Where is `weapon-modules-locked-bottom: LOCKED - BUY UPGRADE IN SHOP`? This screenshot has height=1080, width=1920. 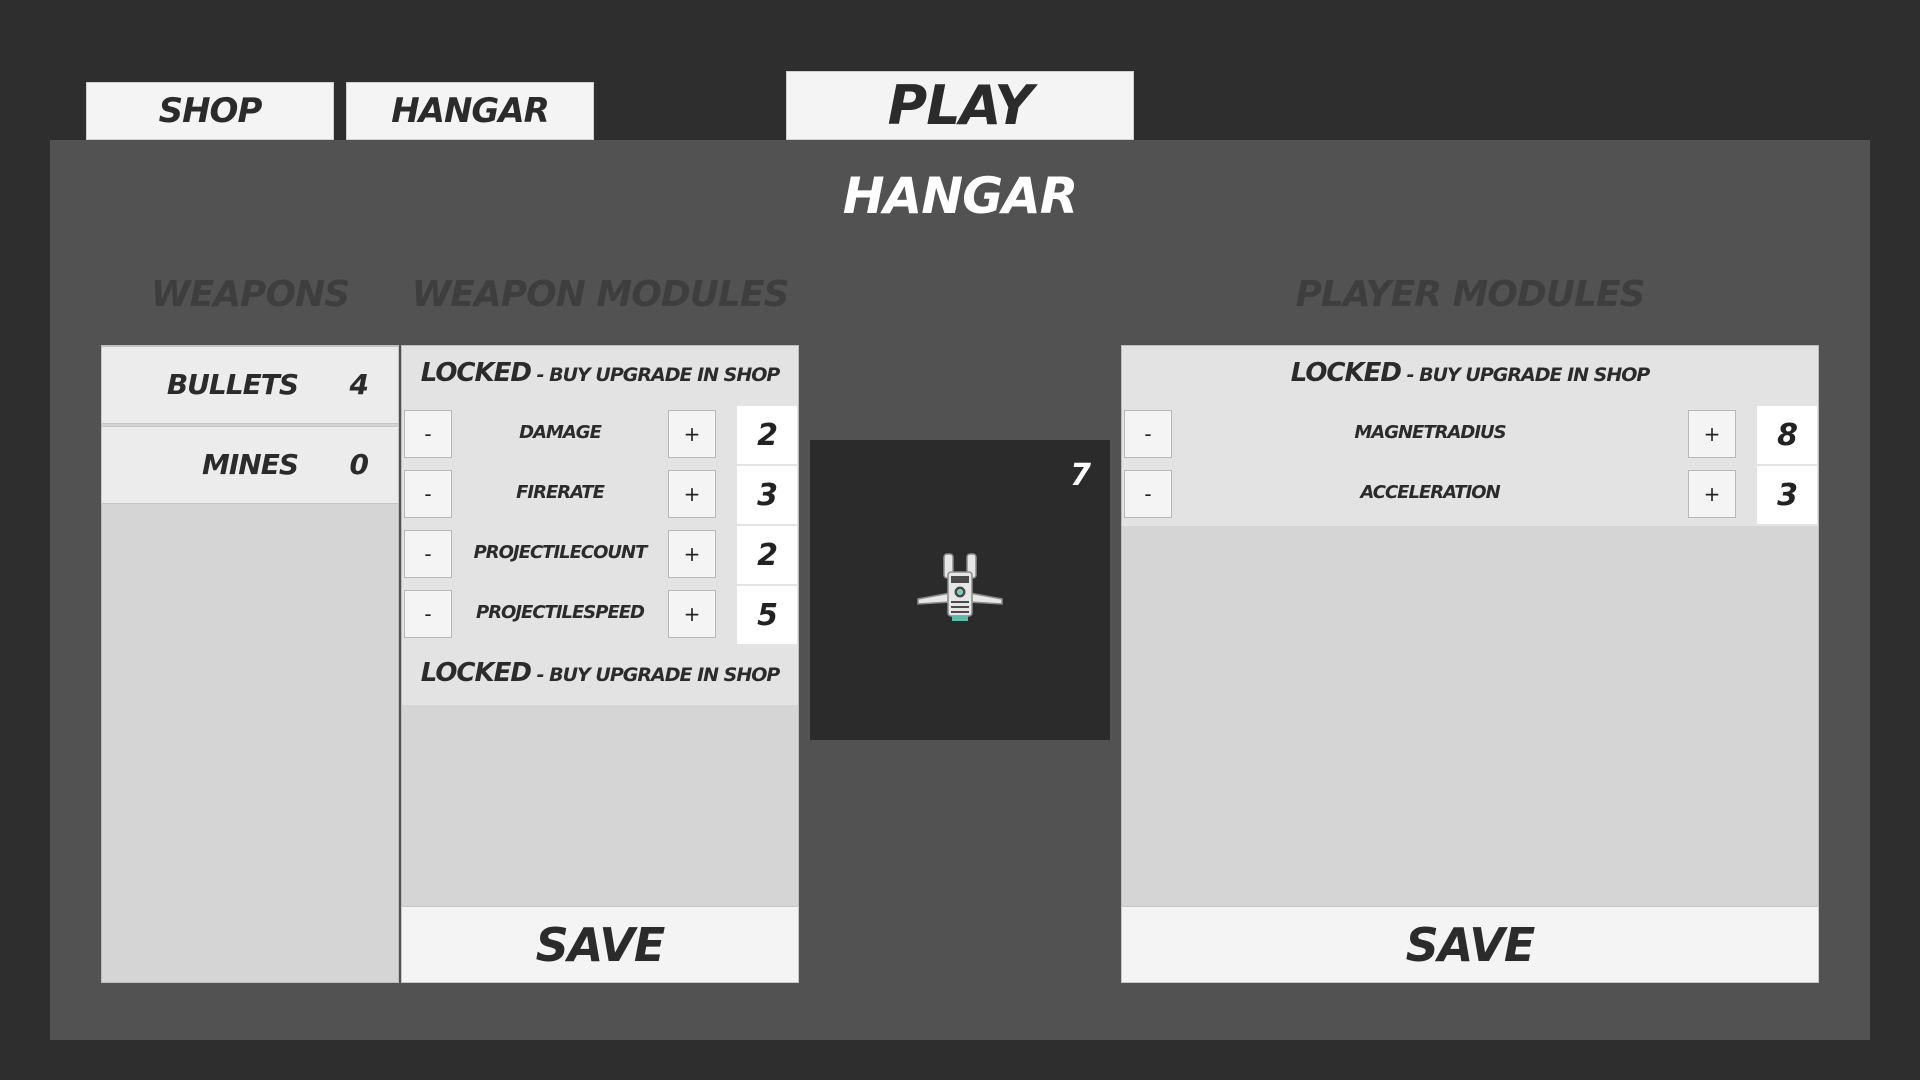 weapon-modules-locked-bottom: LOCKED - BUY UPGRADE IN SHOP is located at coordinates (600, 673).